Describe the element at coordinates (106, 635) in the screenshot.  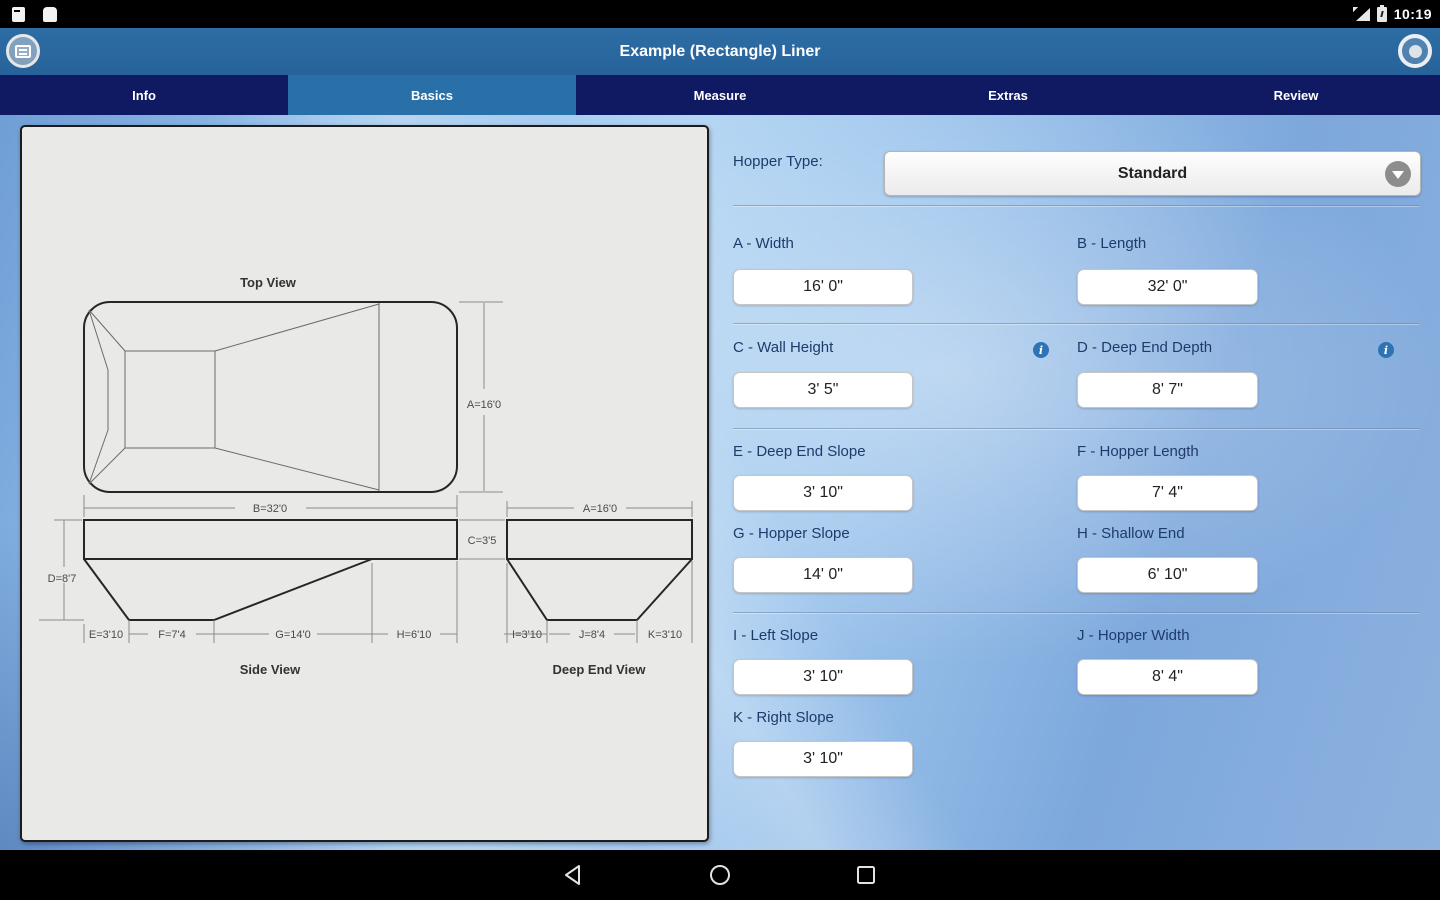
I see `dim-E-label: E=3'10` at that location.